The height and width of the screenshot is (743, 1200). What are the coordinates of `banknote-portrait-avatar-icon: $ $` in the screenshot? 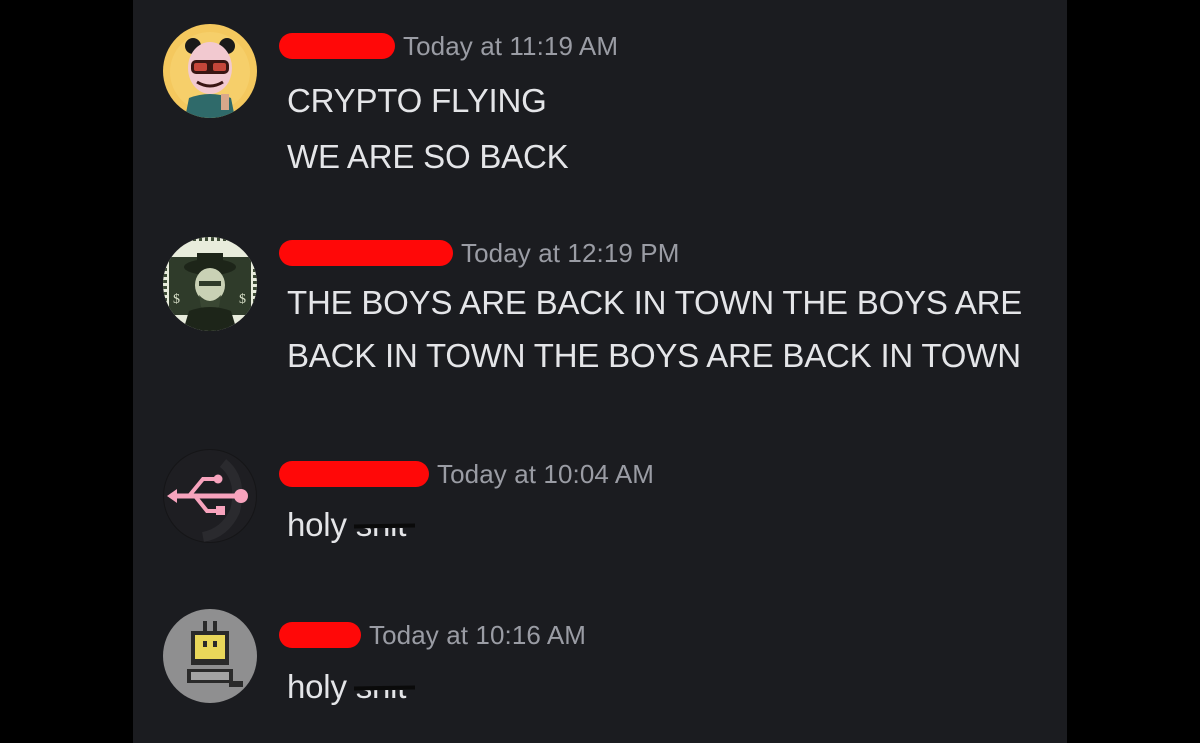 It's located at (210, 284).